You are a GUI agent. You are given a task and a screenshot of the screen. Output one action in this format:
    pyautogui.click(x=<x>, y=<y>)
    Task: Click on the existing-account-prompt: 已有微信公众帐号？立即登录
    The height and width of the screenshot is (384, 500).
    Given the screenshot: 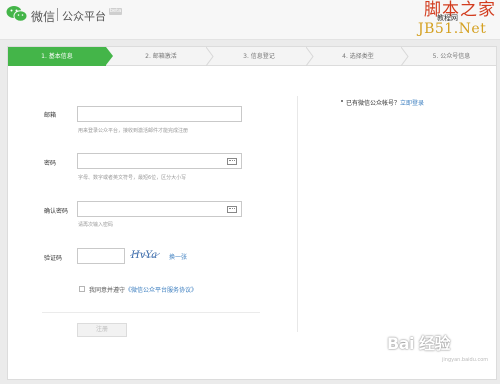 What is the action you would take?
    pyautogui.click(x=385, y=103)
    